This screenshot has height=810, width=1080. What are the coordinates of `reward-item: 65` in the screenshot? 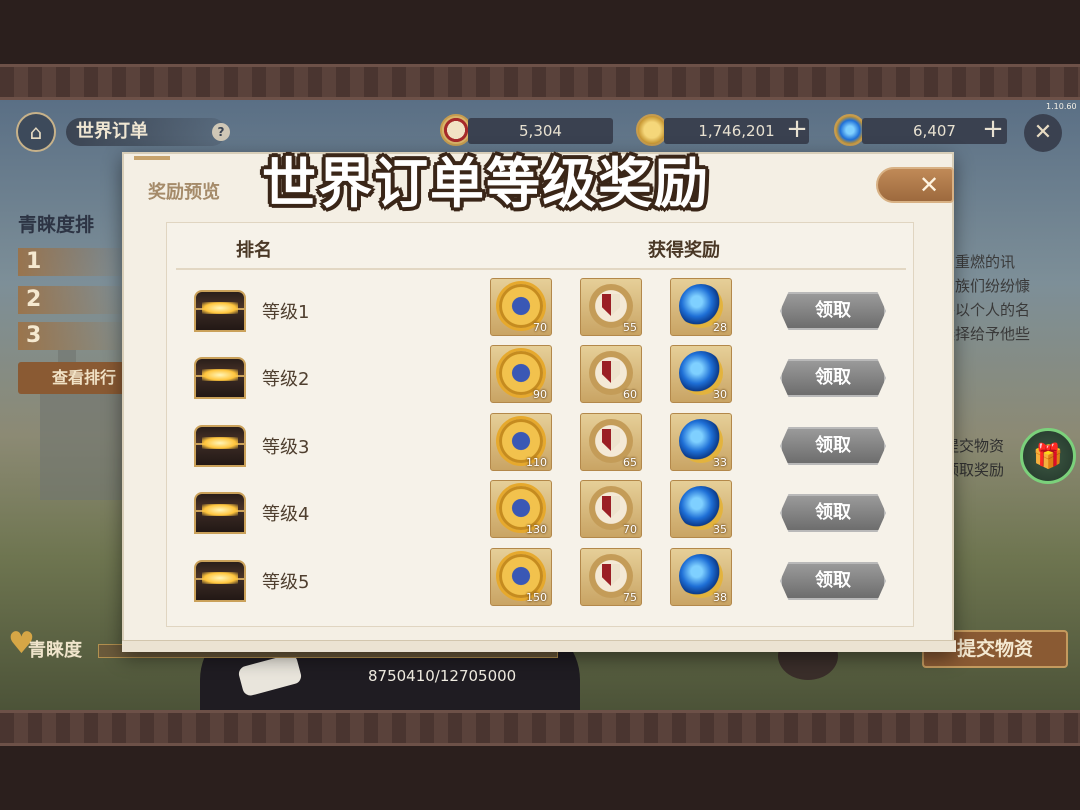 It's located at (611, 442).